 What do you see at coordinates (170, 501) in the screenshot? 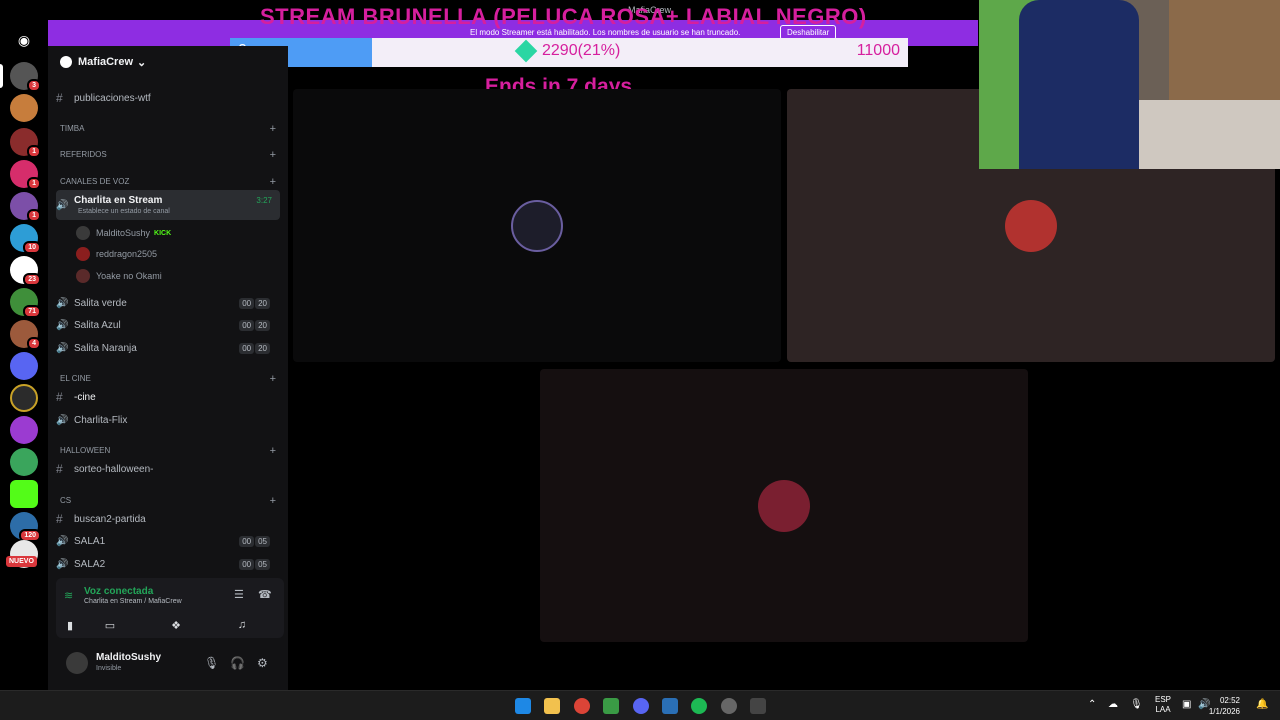
I see `category-cs: CS +` at bounding box center [170, 501].